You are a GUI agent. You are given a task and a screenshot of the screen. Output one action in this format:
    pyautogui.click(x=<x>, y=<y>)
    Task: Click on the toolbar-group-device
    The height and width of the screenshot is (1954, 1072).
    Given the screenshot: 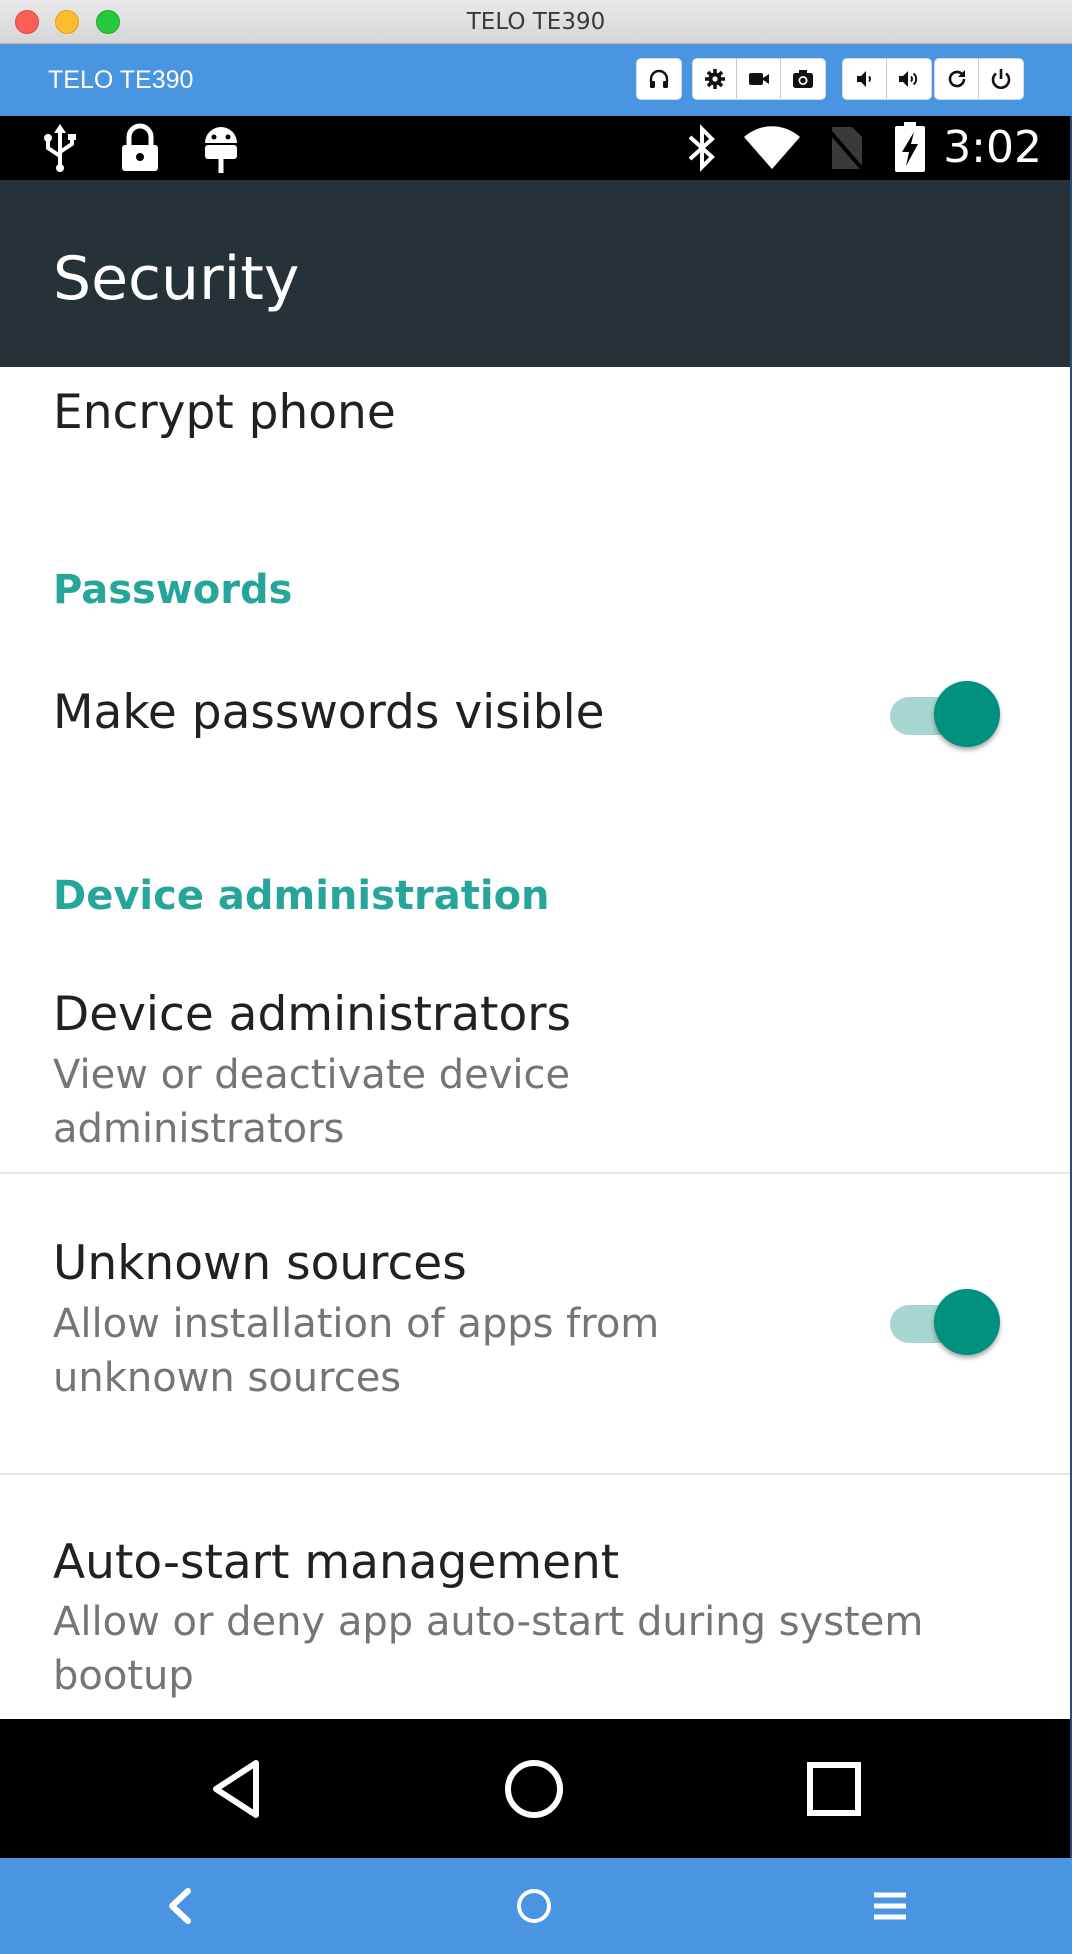 What is the action you would take?
    pyautogui.click(x=979, y=79)
    